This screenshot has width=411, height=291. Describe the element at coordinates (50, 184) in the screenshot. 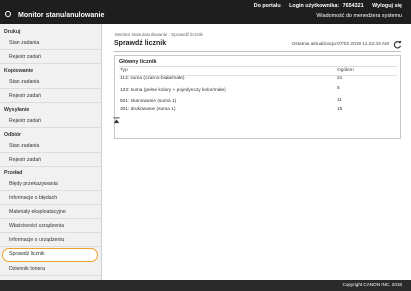

I see `sidebar-item-forwarding-errors: Błędy przekazywania` at that location.